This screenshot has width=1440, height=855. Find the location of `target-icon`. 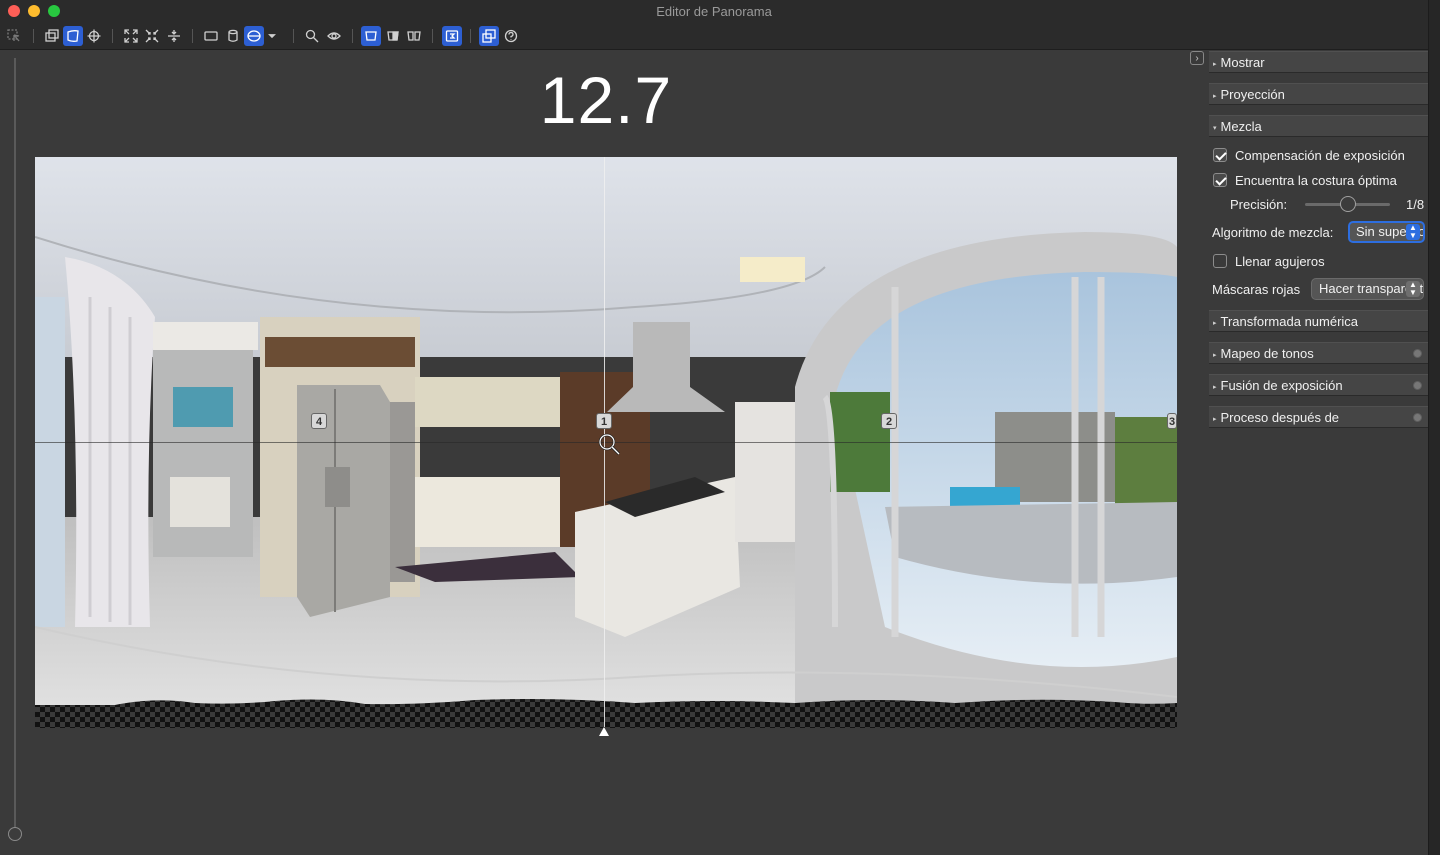

target-icon is located at coordinates (94, 36).